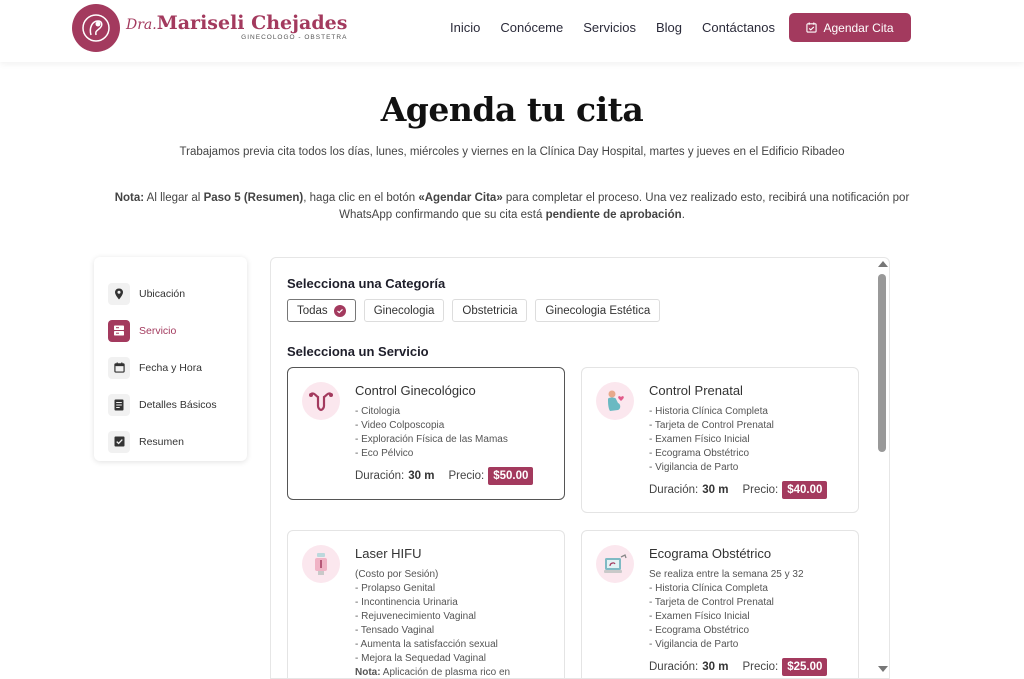 The width and height of the screenshot is (1024, 679). Describe the element at coordinates (96, 28) in the screenshot. I see `logo-emblem-icon` at that location.